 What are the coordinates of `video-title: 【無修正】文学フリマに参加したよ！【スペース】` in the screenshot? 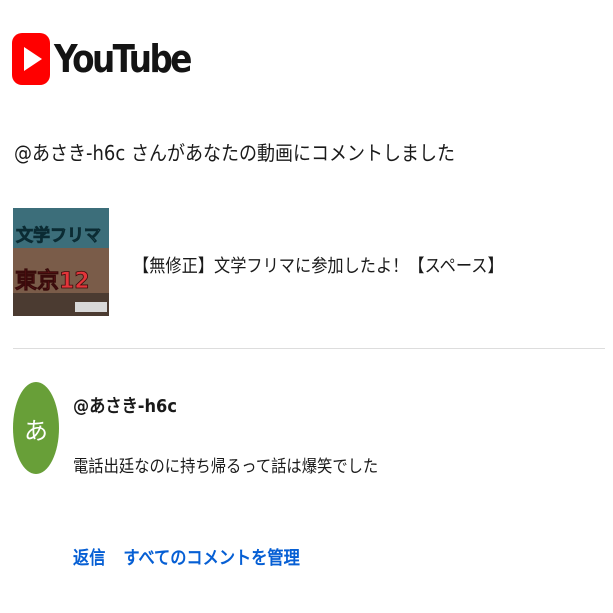 It's located at (318, 265).